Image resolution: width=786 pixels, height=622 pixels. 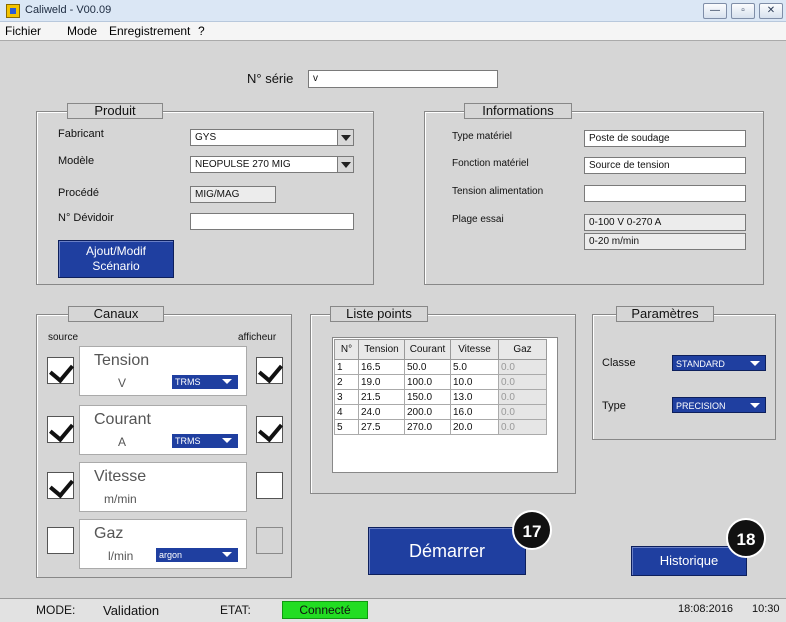 What do you see at coordinates (522, 349) in the screenshot?
I see `col-gaz: Gaz` at bounding box center [522, 349].